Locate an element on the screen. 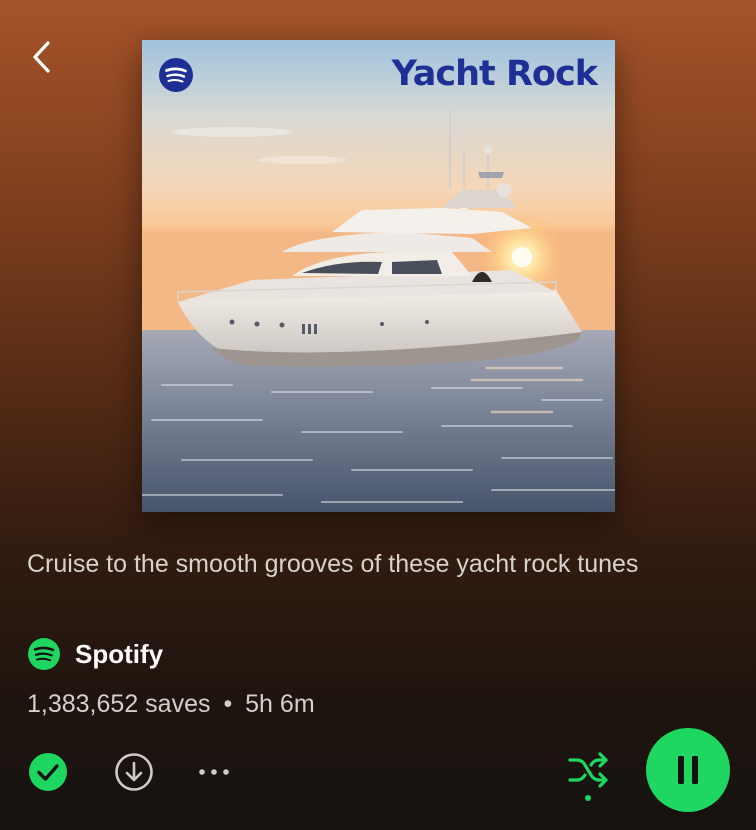  chevron-left-icon is located at coordinates (41, 57).